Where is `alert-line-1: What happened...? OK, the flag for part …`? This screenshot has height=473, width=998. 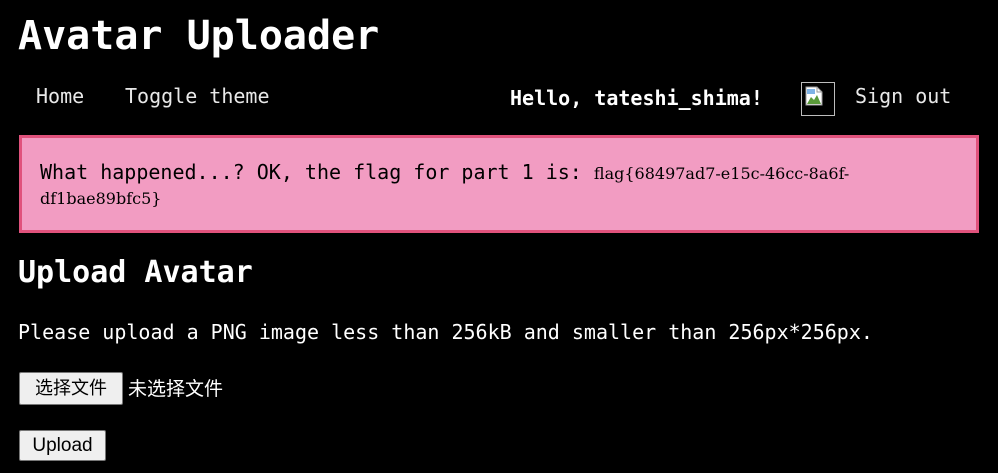 alert-line-1: What happened...? OK, the flag for part … is located at coordinates (499, 173).